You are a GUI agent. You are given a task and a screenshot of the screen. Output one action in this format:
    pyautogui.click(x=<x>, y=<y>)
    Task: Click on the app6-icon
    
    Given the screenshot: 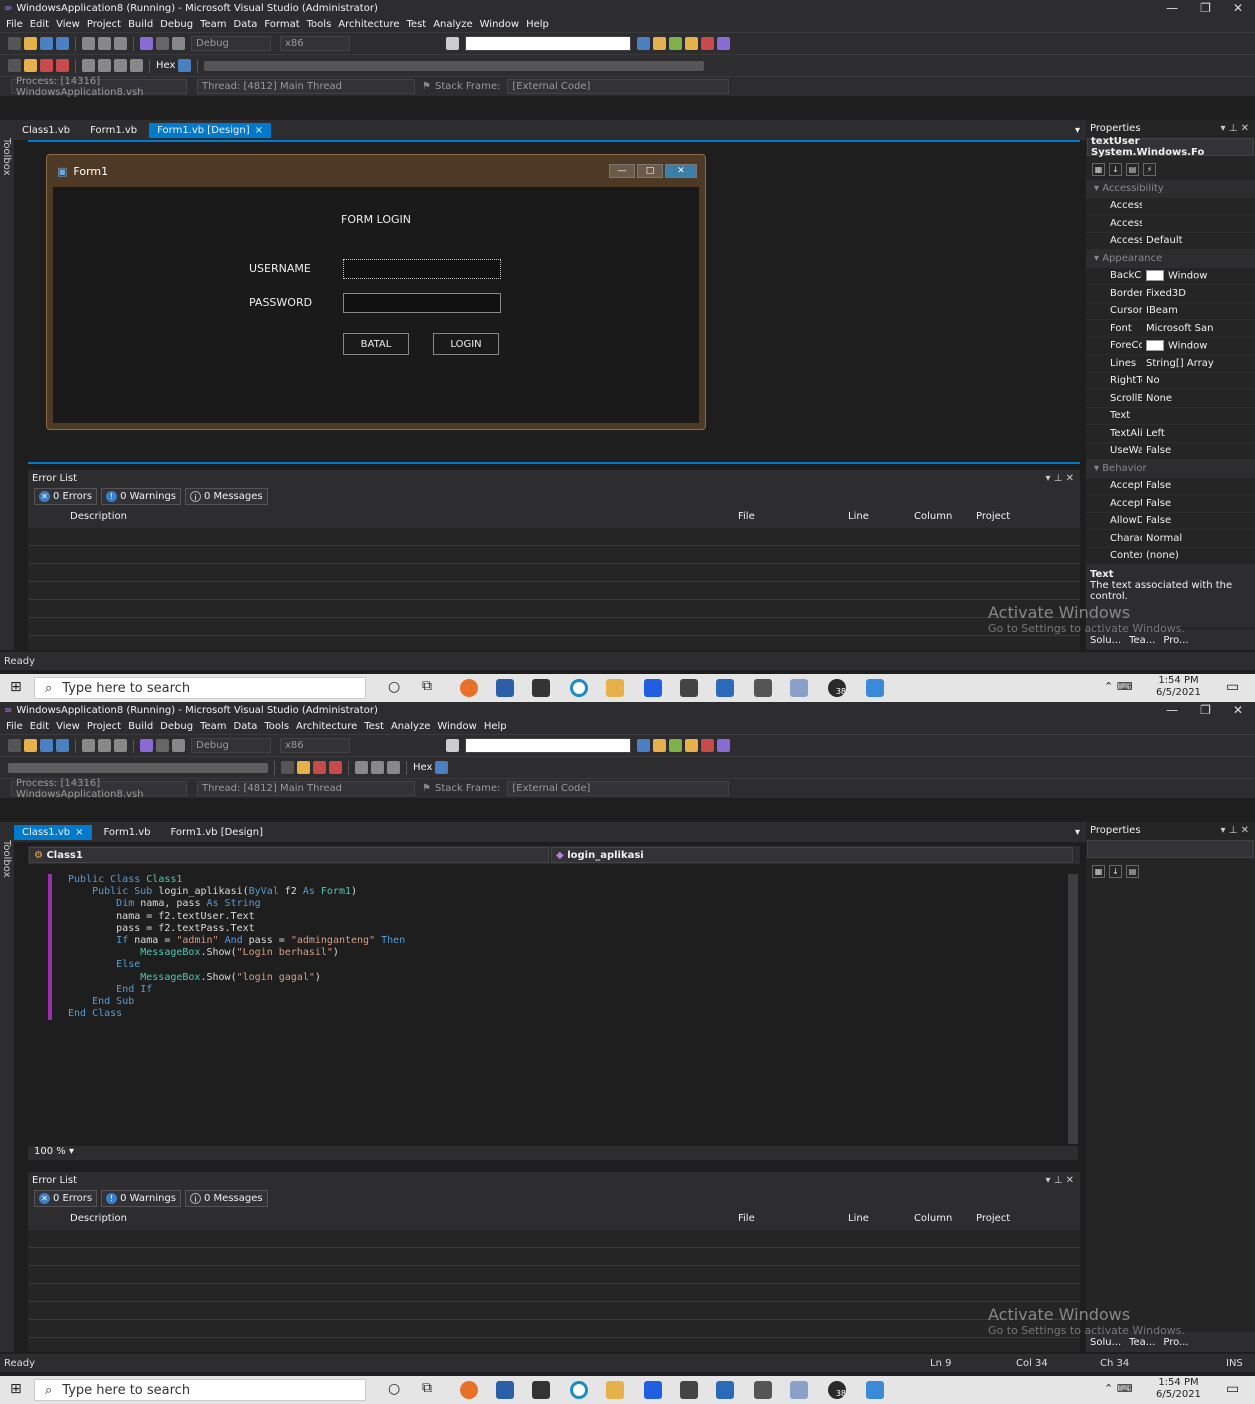 What is the action you would take?
    pyautogui.click(x=875, y=1390)
    